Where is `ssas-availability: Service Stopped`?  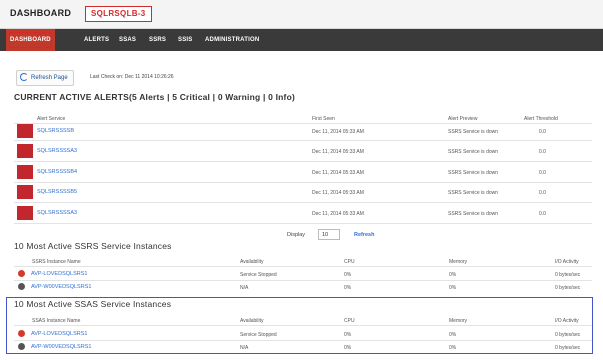
ssas-availability: Service Stopped is located at coordinates (258, 335).